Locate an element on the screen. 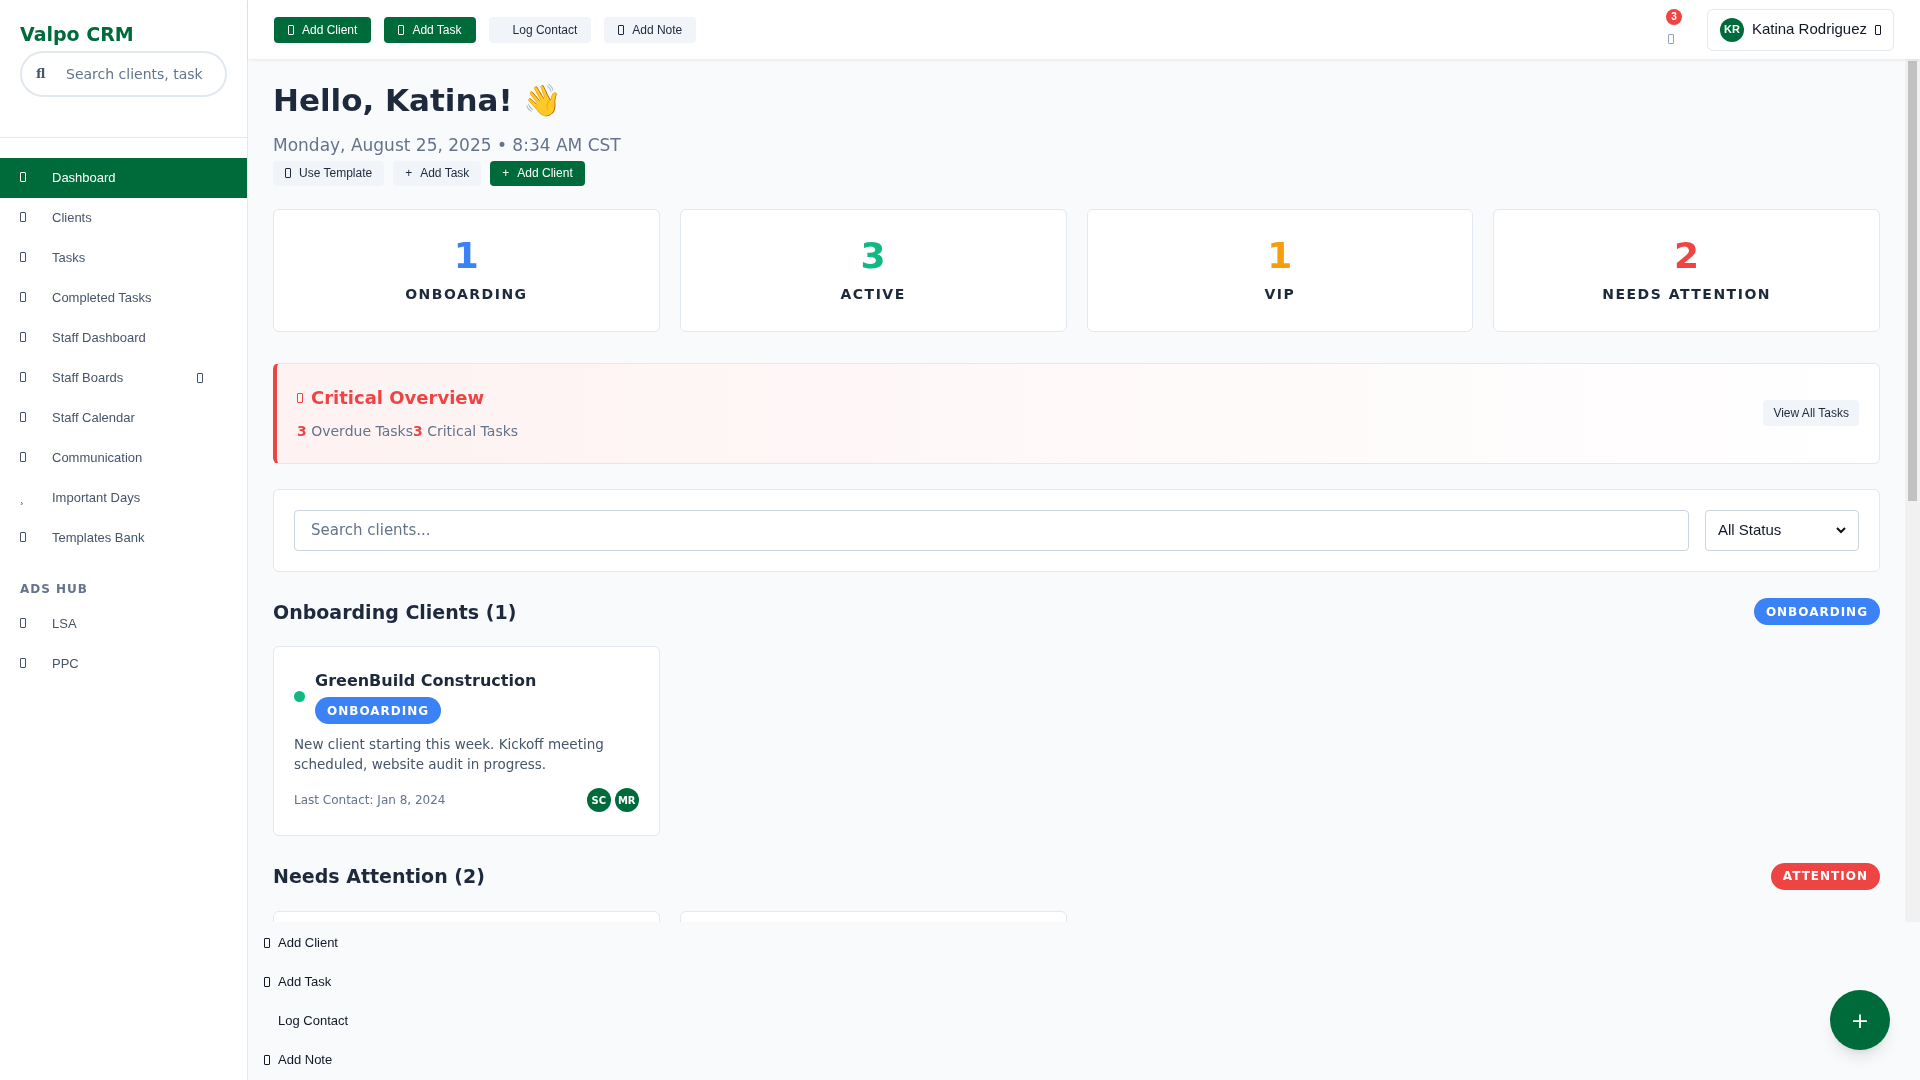  sidebar-item: Staff Boards is located at coordinates (123, 378).